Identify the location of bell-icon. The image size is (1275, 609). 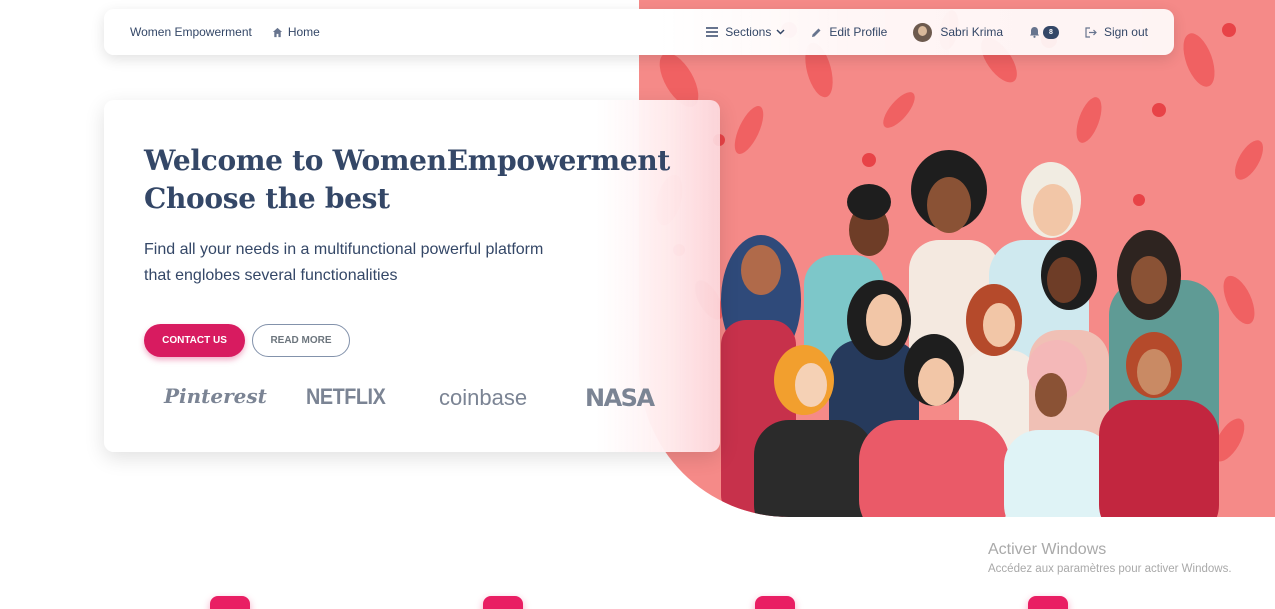
(1035, 32).